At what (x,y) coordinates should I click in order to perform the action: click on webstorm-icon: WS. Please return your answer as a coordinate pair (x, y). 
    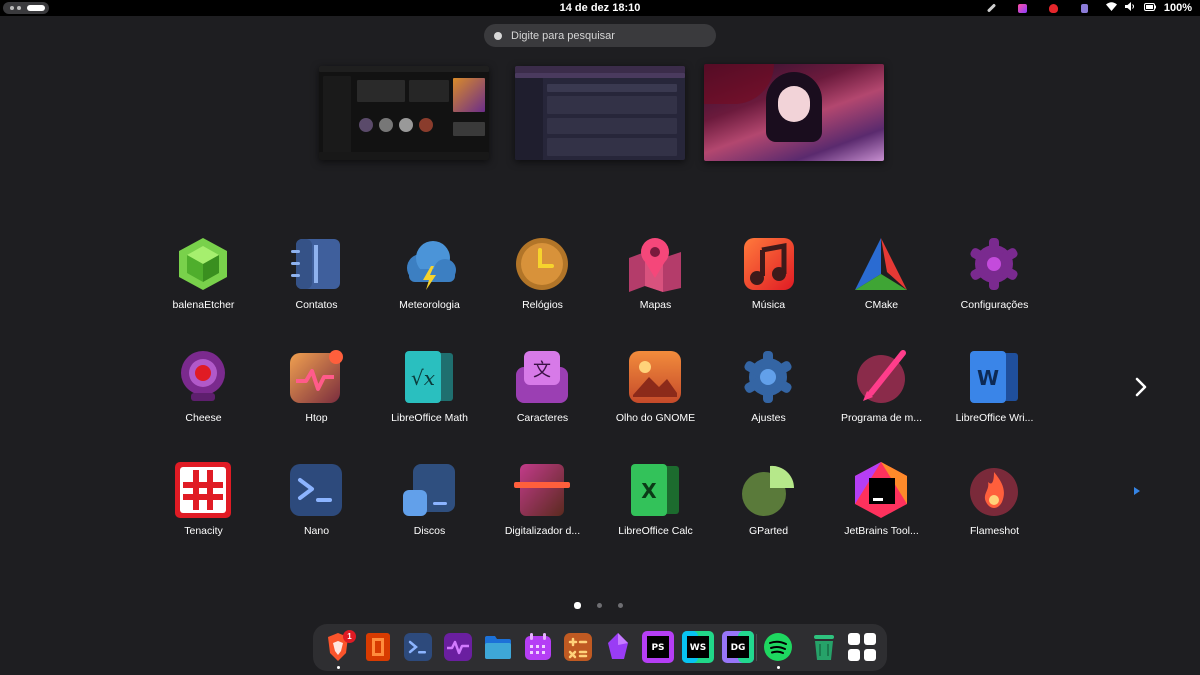
    Looking at the image, I should click on (698, 647).